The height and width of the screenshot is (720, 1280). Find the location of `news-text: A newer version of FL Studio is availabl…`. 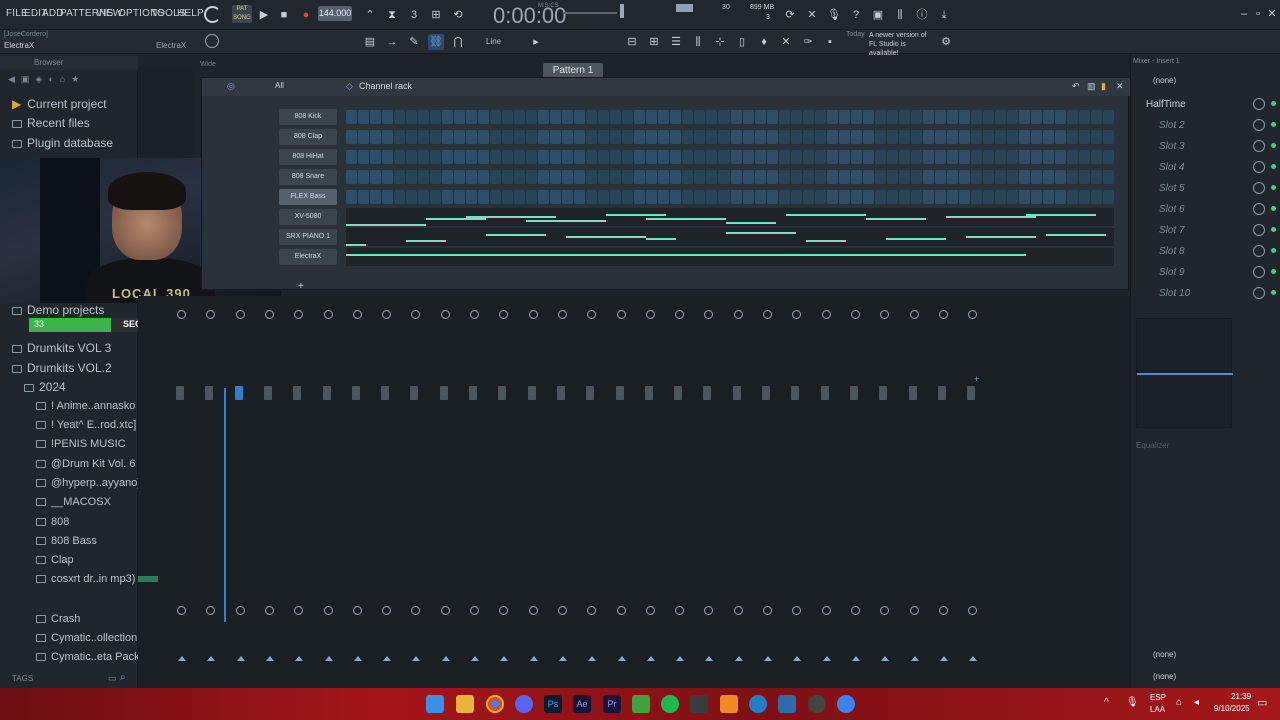

news-text: A newer version of FL Studio is availabl… is located at coordinates (901, 44).